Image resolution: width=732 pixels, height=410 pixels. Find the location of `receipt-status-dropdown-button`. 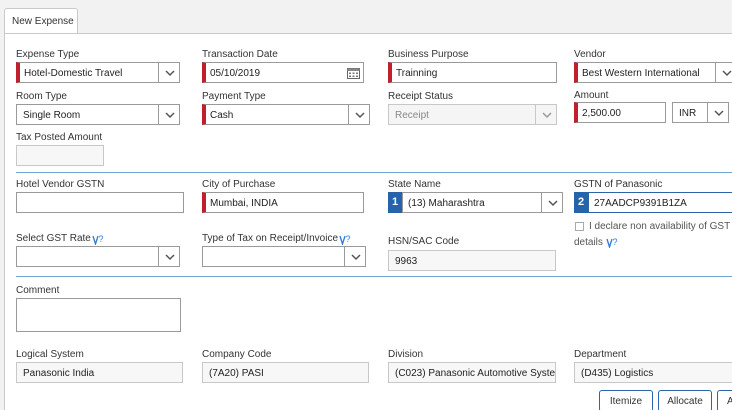

receipt-status-dropdown-button is located at coordinates (546, 114).